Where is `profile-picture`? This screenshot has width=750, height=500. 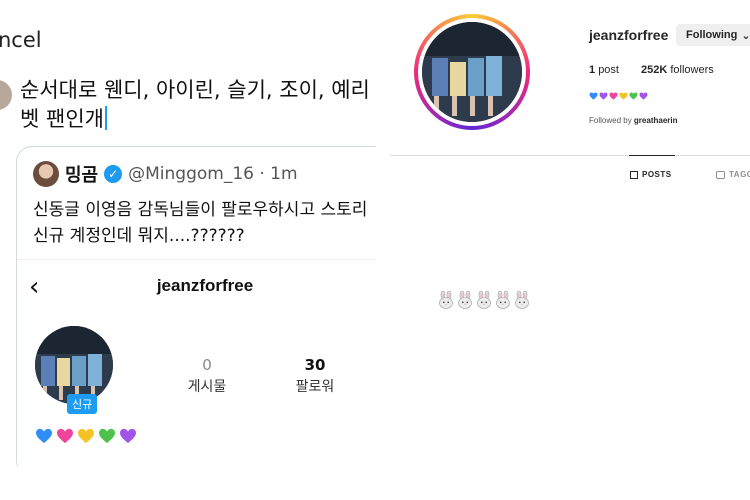
profile-picture is located at coordinates (472, 72).